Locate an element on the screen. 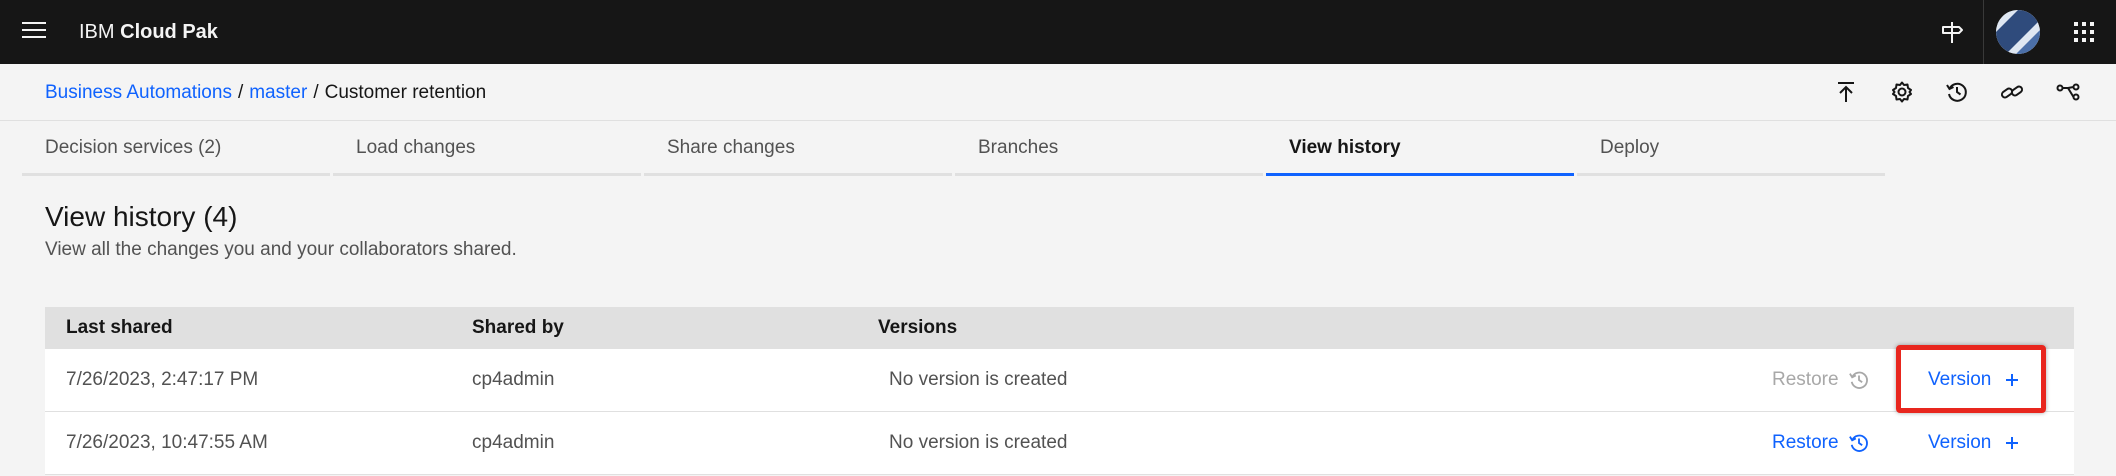  brand-product: Cloud Pak is located at coordinates (169, 32).